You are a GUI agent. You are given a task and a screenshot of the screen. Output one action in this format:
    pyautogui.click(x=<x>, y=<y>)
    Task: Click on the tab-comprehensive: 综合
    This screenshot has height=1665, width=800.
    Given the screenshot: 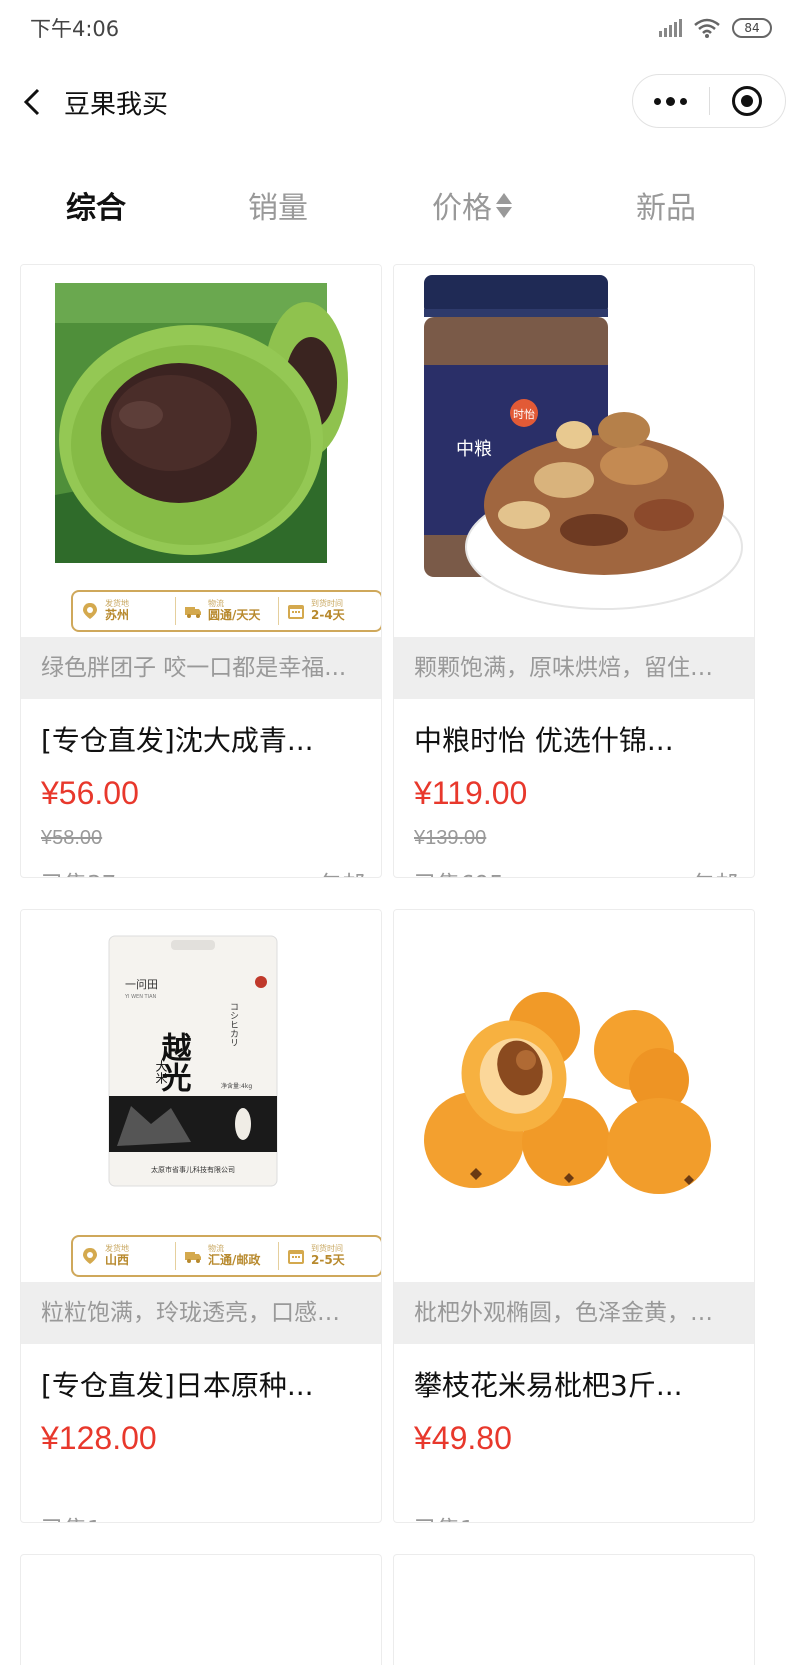 What is the action you would take?
    pyautogui.click(x=96, y=205)
    